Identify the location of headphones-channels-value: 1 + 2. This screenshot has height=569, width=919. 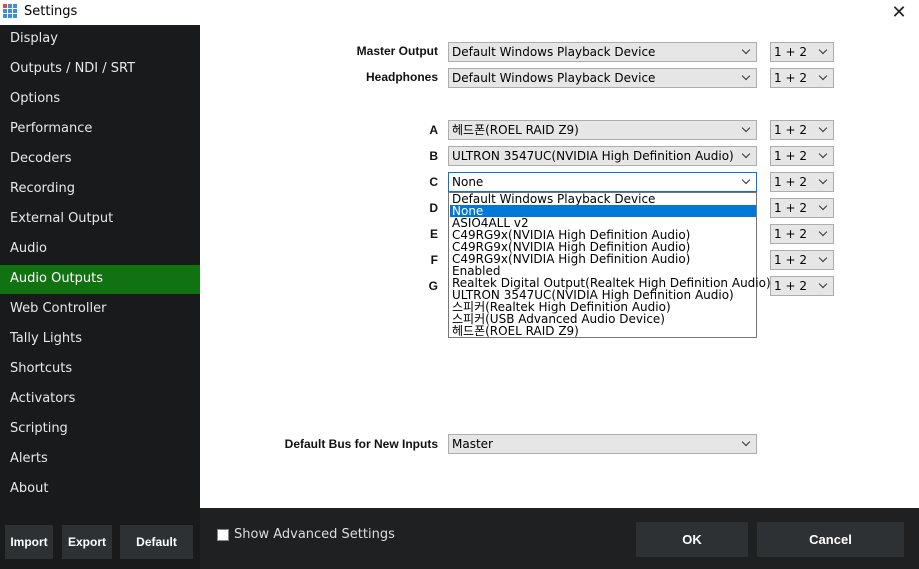
(790, 78).